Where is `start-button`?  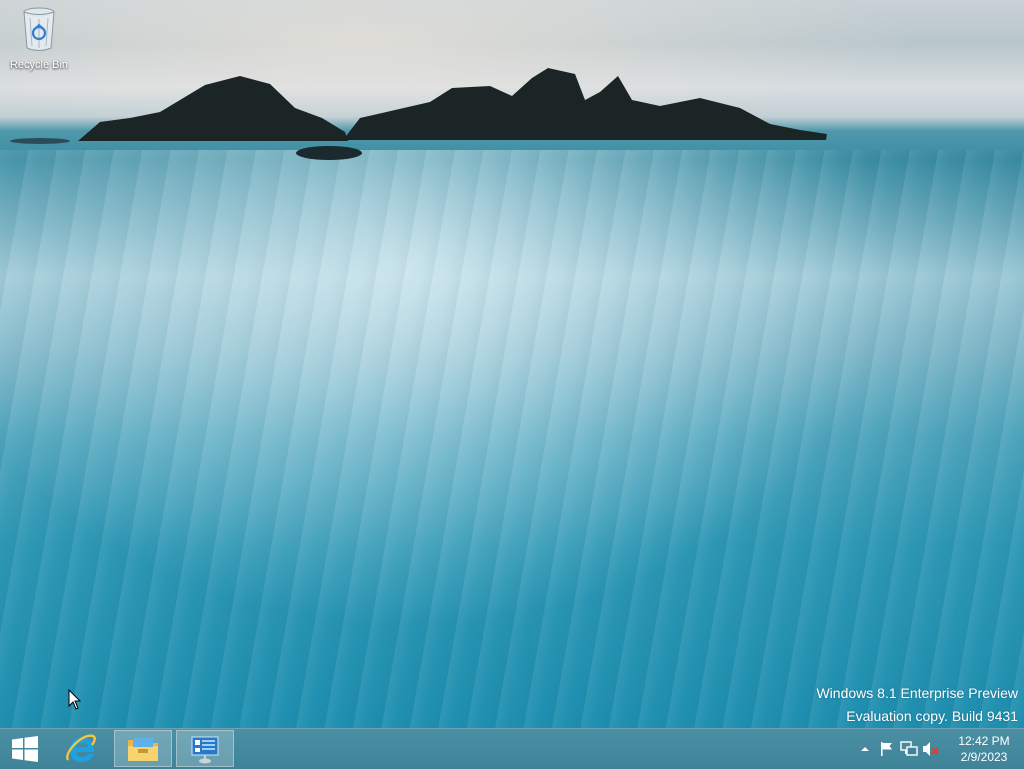 start-button is located at coordinates (25, 749).